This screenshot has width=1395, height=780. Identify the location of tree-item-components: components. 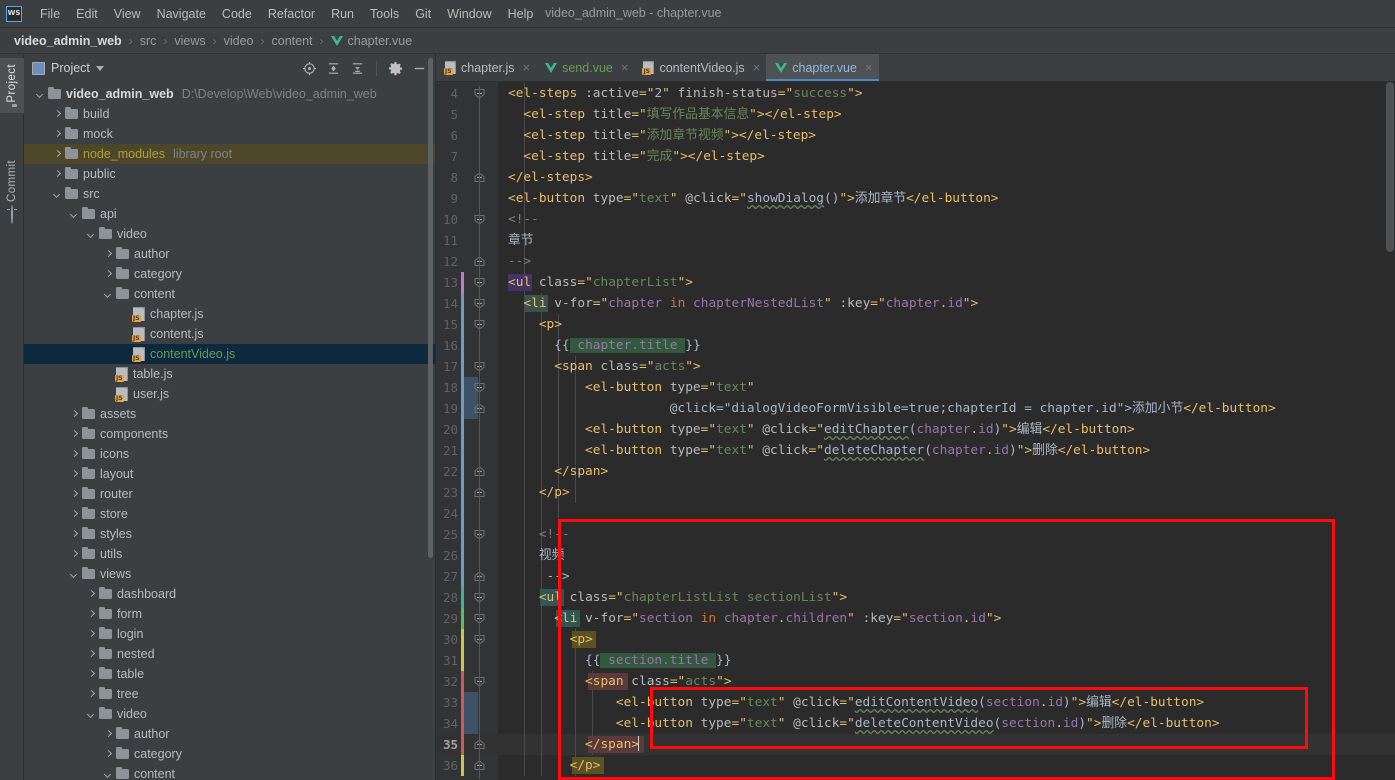
(229, 434).